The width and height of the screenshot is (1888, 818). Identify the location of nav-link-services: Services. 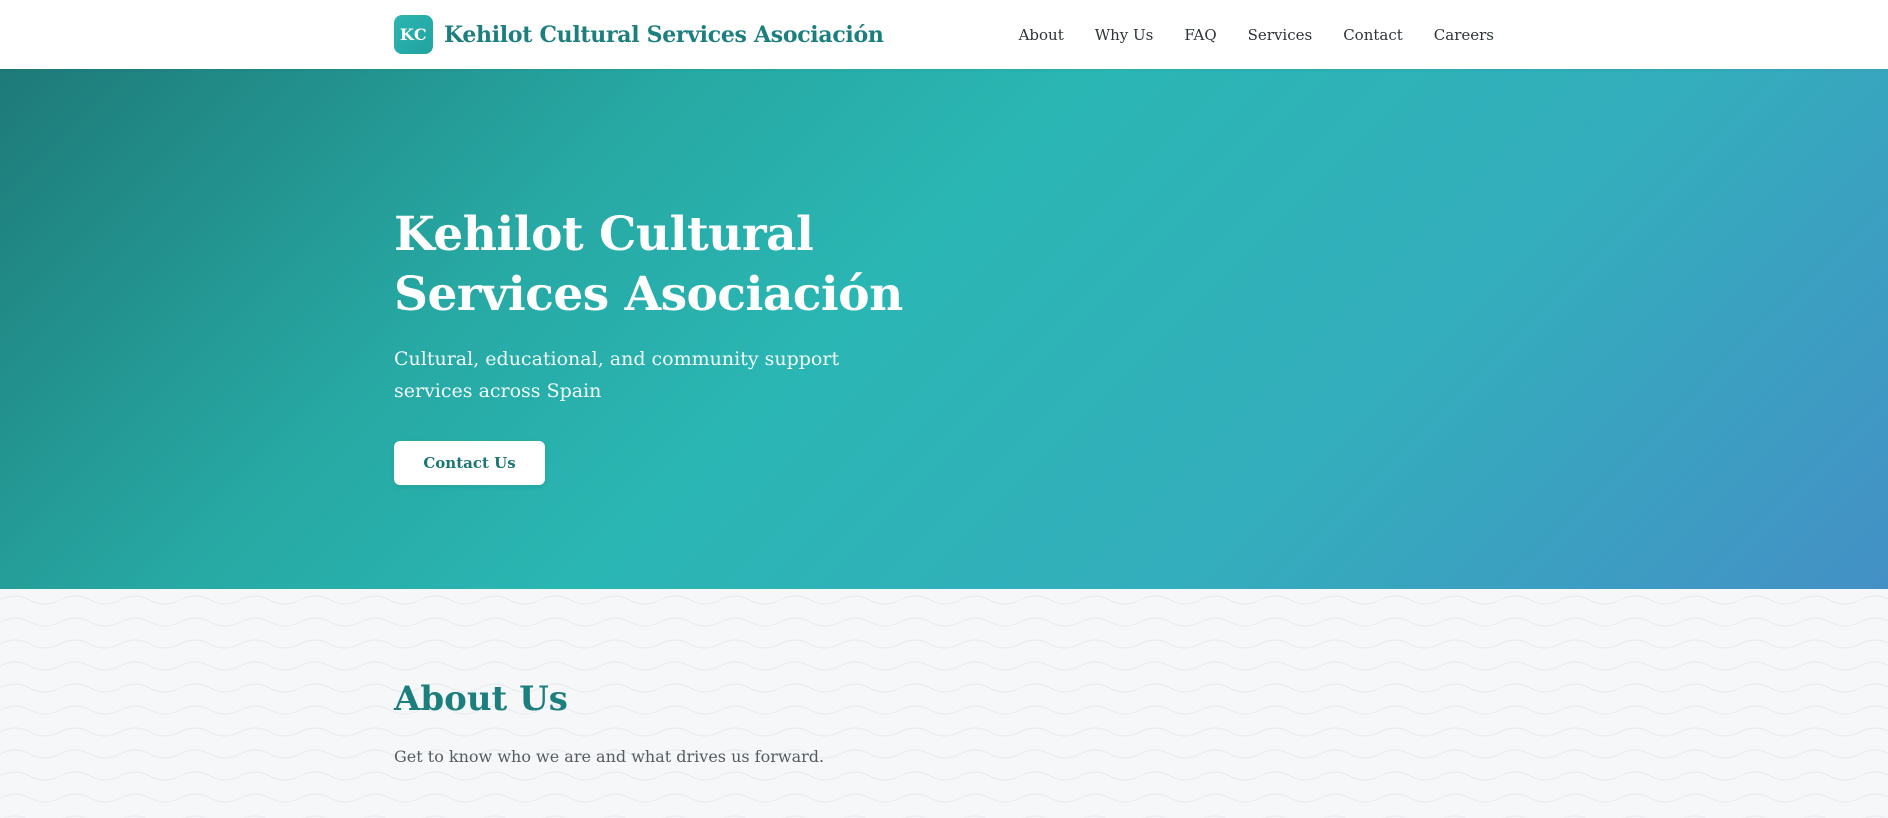
(1280, 35).